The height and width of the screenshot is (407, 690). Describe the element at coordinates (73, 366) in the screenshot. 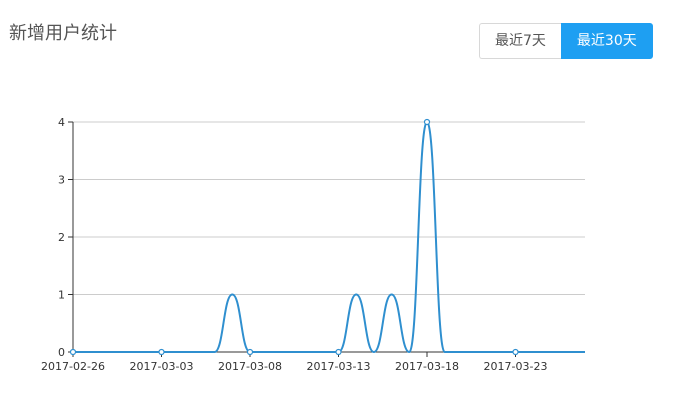

I see `x-tick-label: 2017-02-26` at that location.